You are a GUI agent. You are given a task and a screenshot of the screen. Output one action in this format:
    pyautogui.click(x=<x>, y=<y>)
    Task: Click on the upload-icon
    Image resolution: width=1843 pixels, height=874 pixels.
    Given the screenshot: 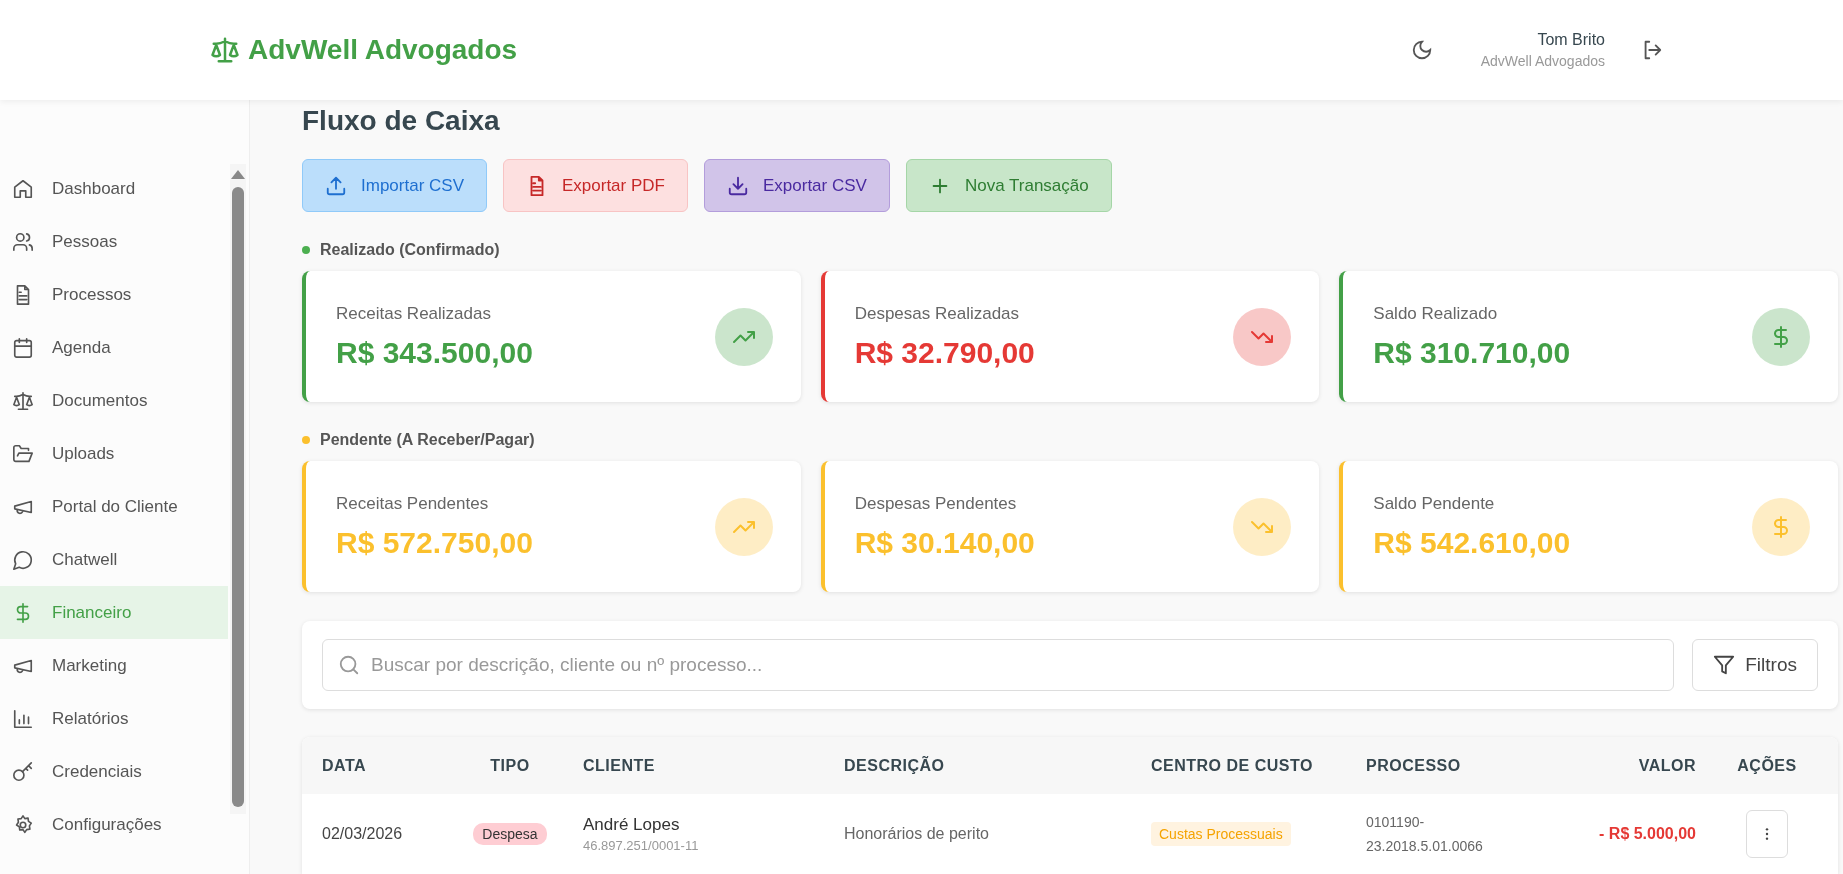 What is the action you would take?
    pyautogui.click(x=336, y=185)
    